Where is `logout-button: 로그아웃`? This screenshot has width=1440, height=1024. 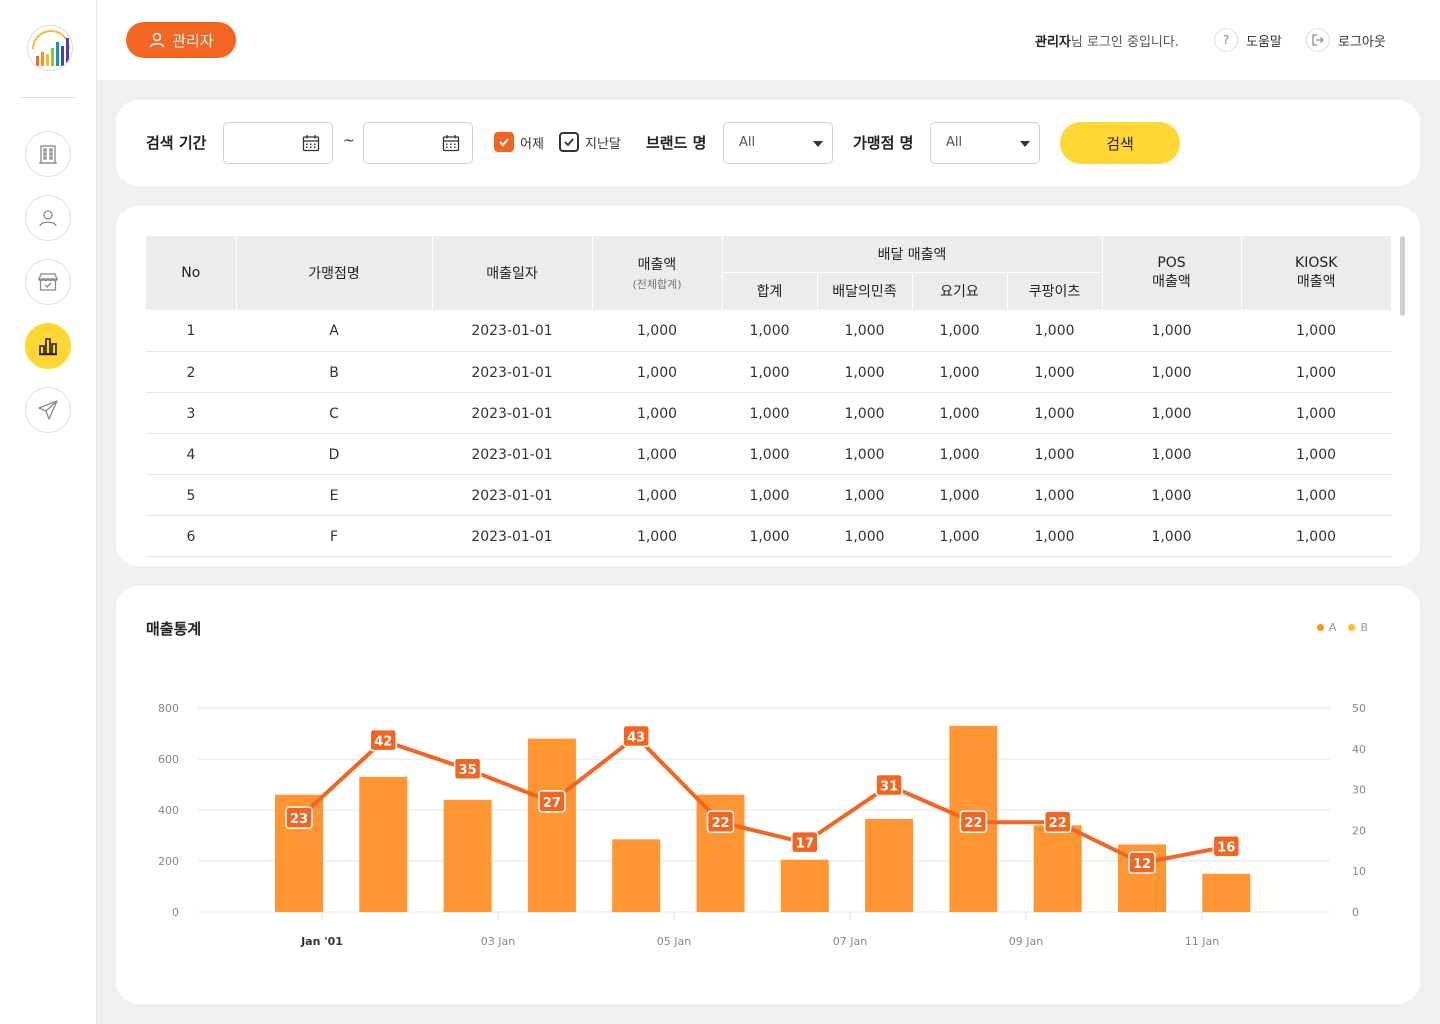
logout-button: 로그아웃 is located at coordinates (1346, 40).